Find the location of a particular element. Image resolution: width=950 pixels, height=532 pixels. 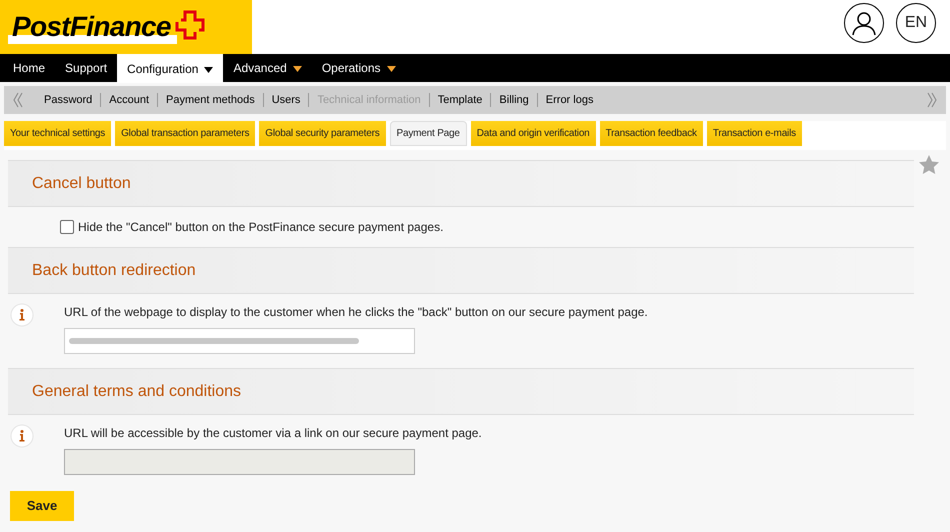

settings-tab: Global transaction parameters is located at coordinates (185, 133).